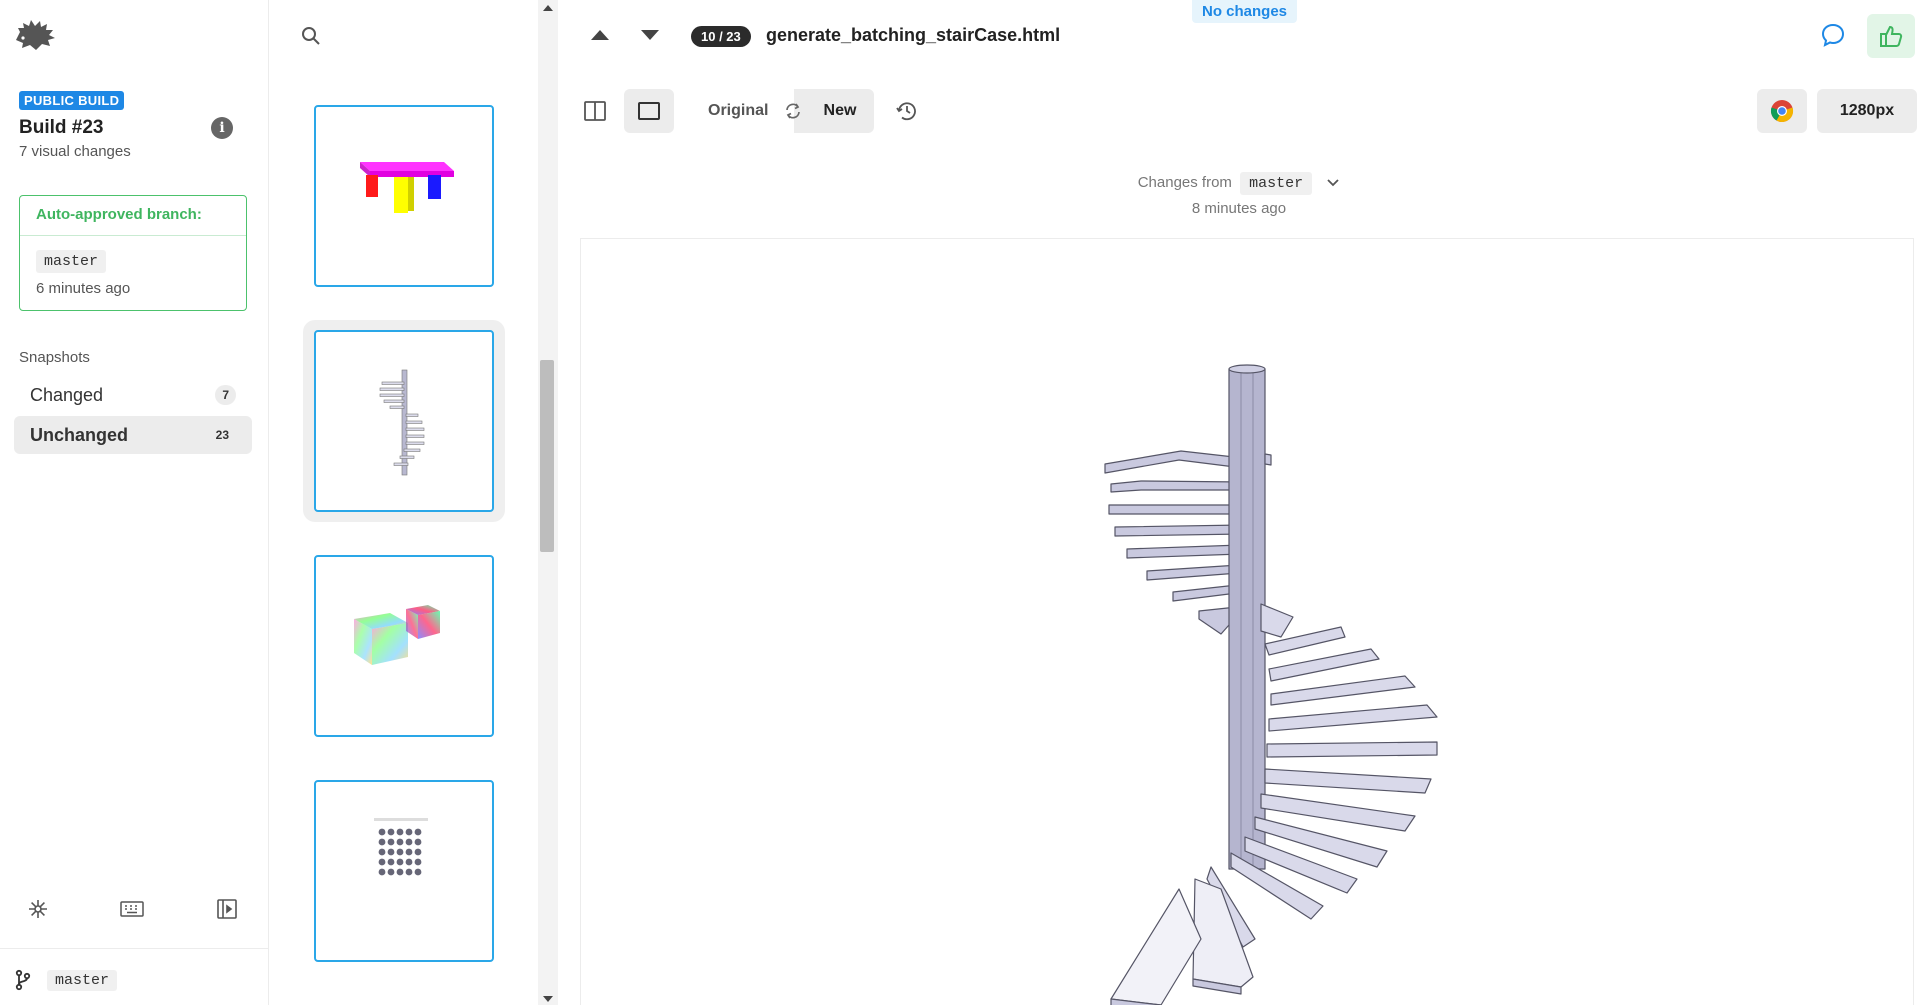 This screenshot has width=1920, height=1005. Describe the element at coordinates (1833, 37) in the screenshot. I see `comment-icon` at that location.